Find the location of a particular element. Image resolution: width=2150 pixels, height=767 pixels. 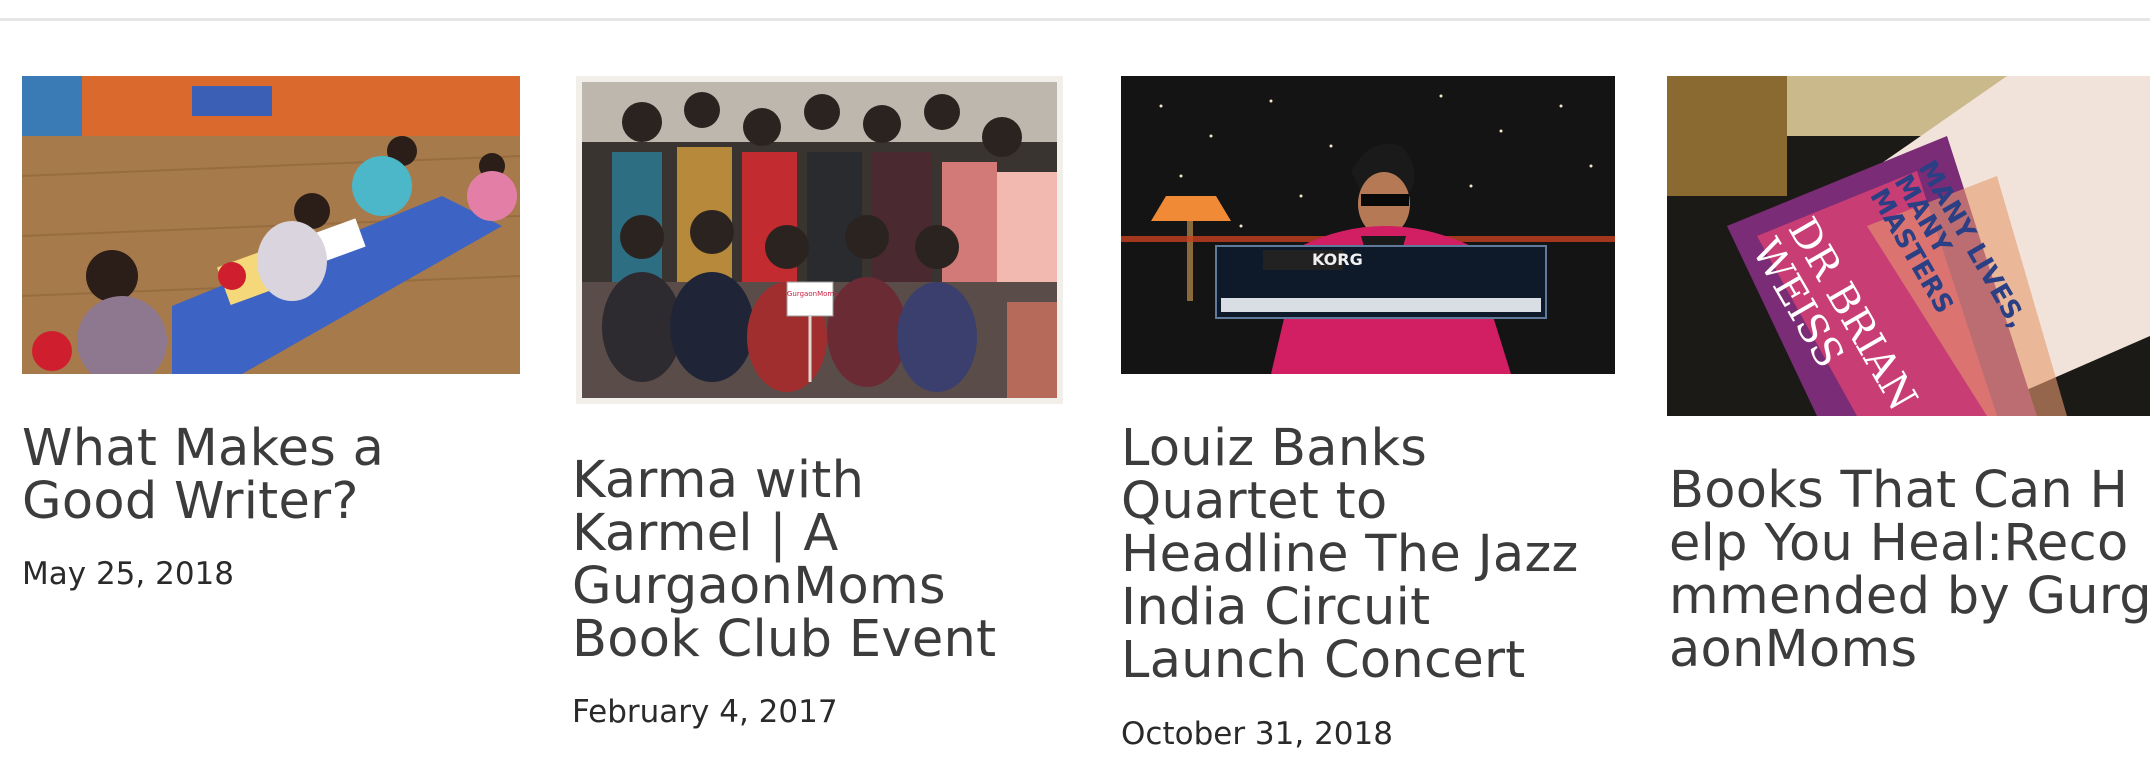

post-date: October 31, 2018 is located at coordinates (1257, 734).